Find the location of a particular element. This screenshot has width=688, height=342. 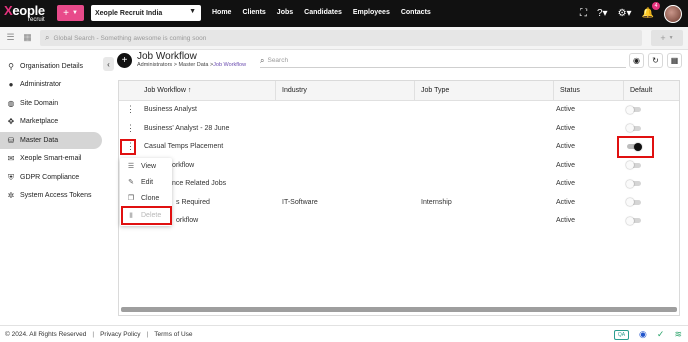

table-row: ⋮ Business Analyst Active is located at coordinates (399, 110).